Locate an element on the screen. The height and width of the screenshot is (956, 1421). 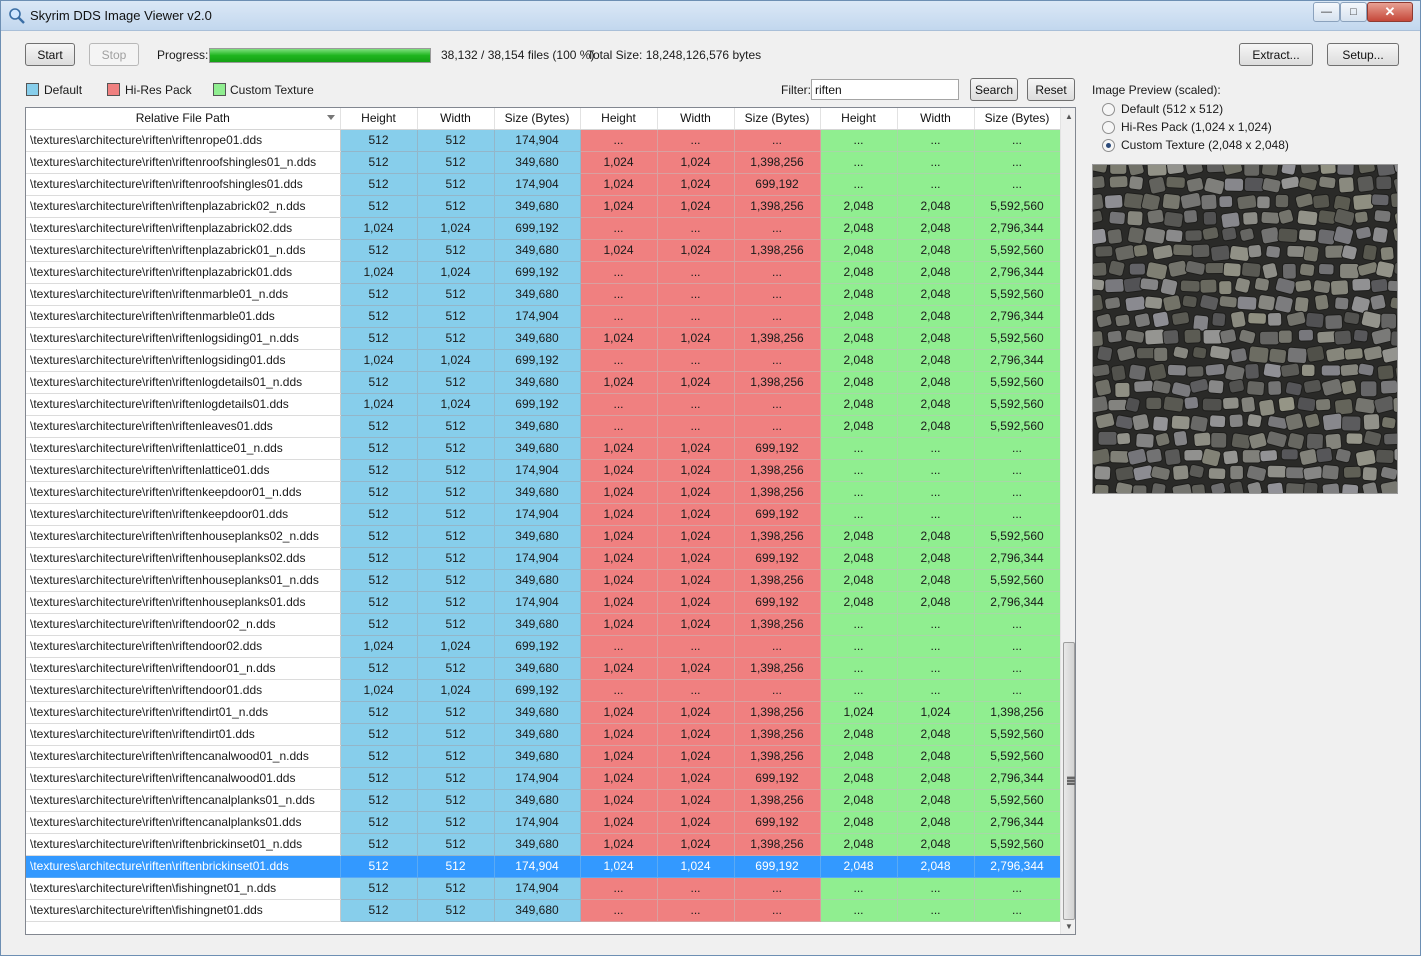
col-header-custom-size: Size (Bytes) is located at coordinates (1017, 119).